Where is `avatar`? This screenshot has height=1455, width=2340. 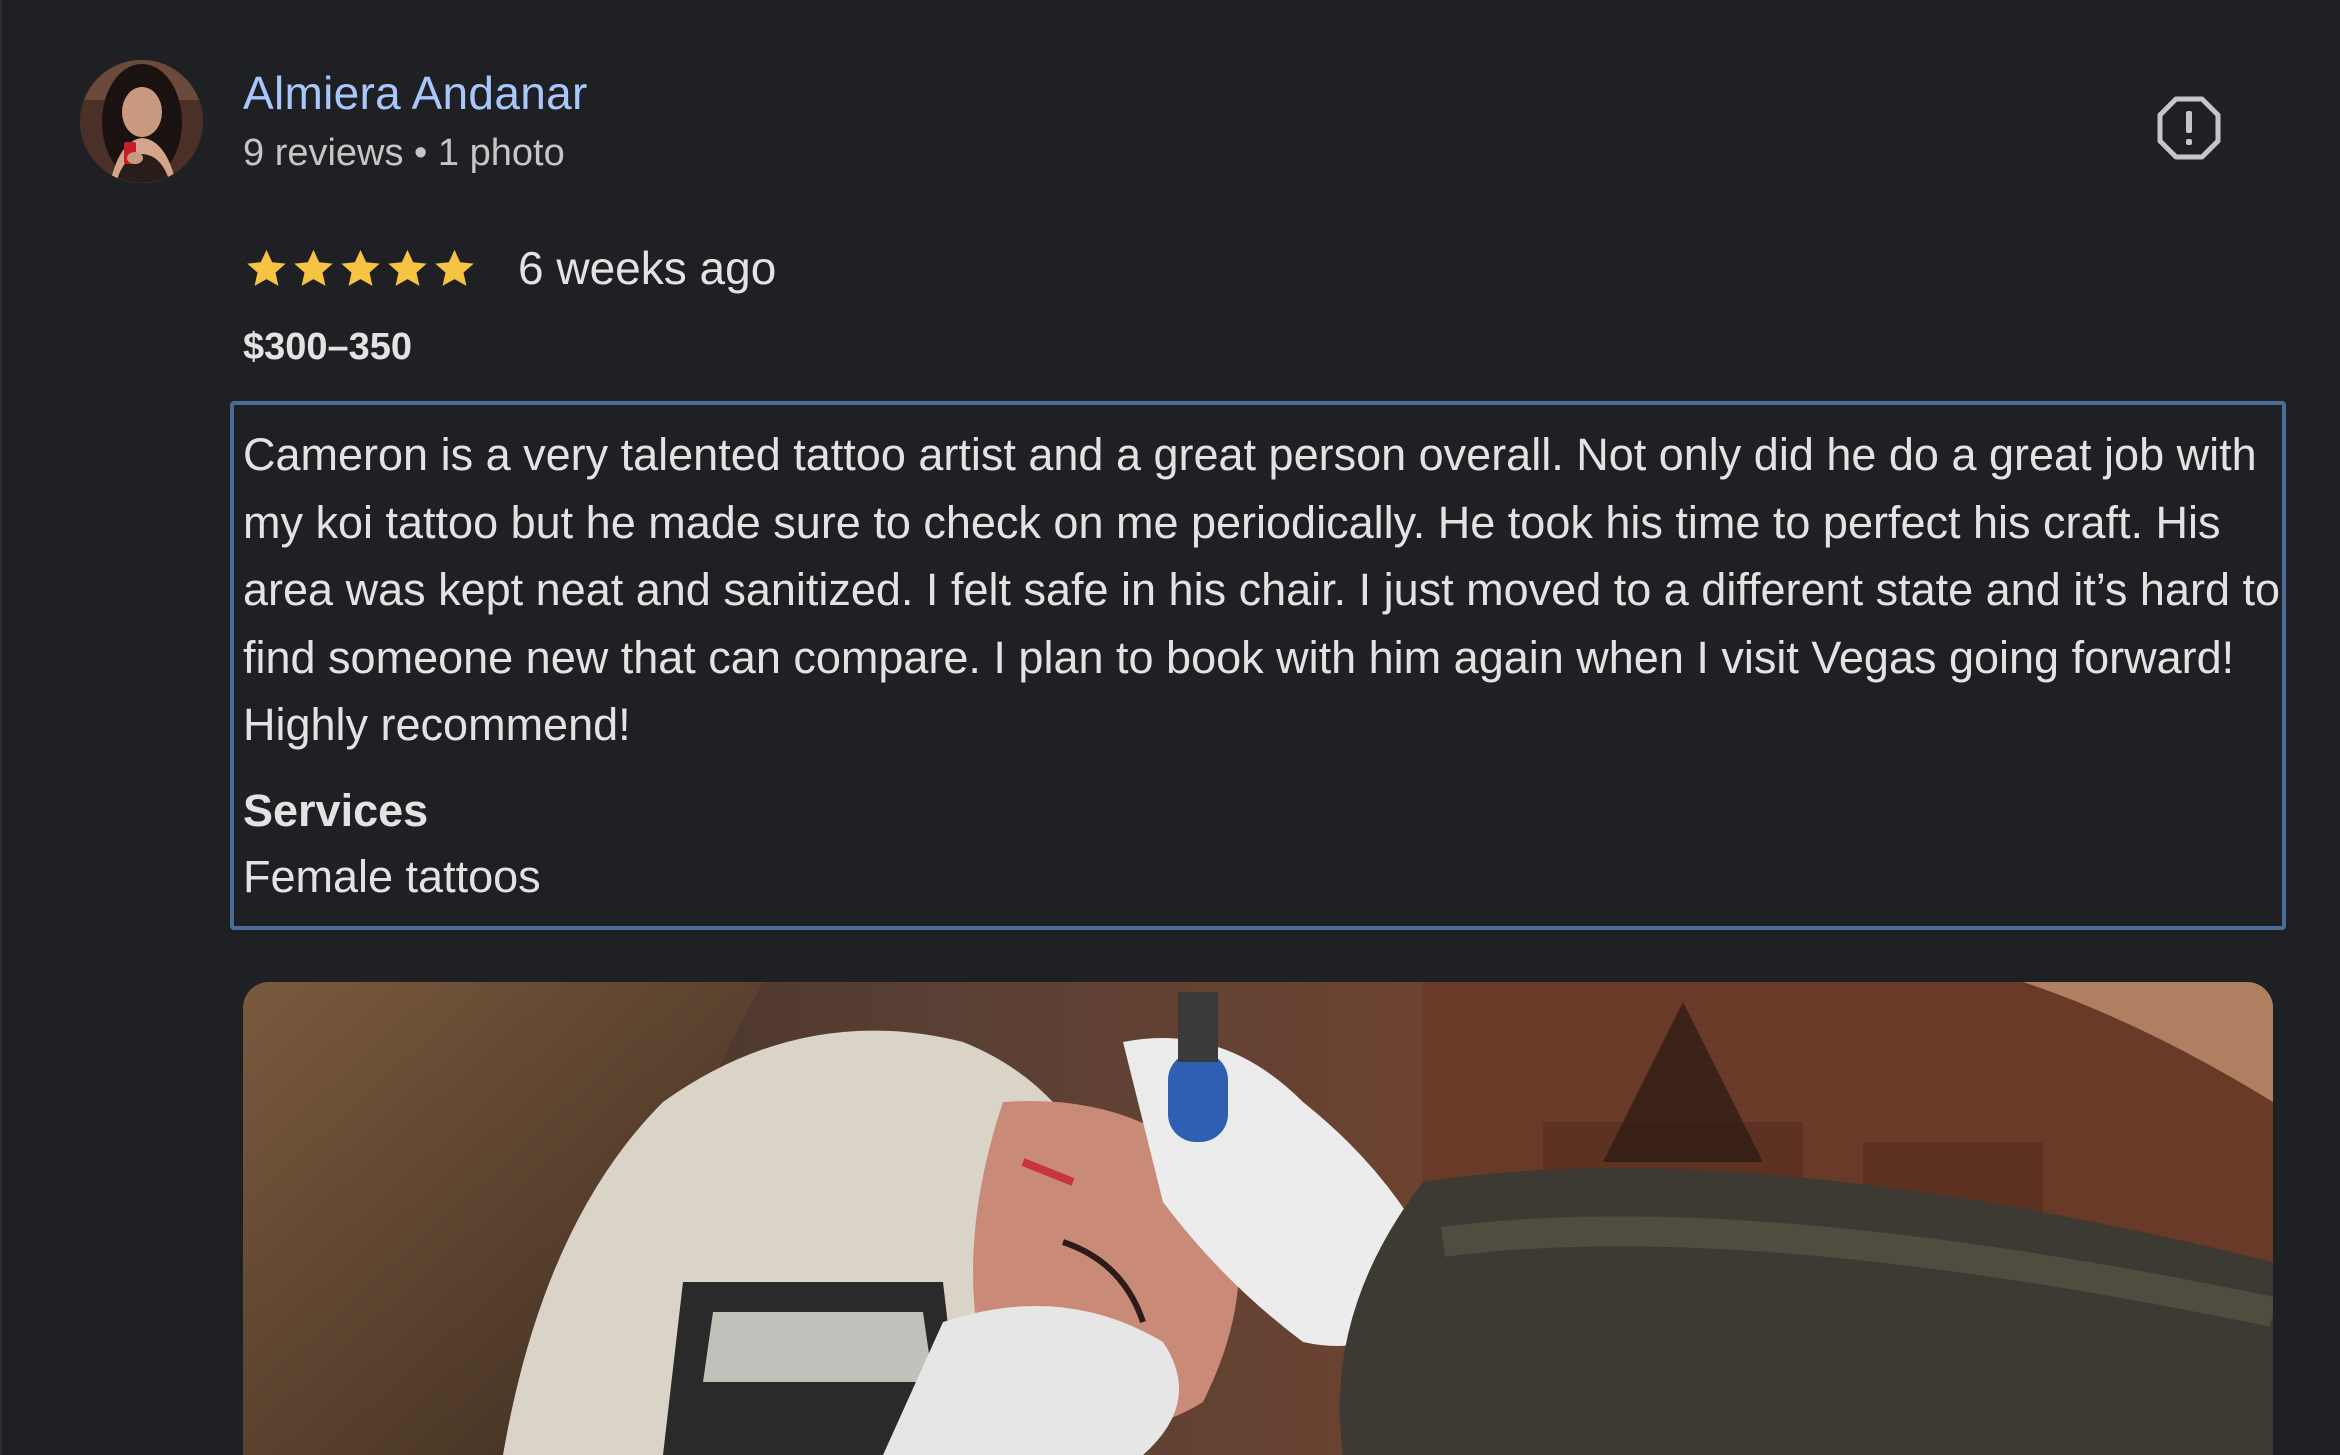 avatar is located at coordinates (141, 121).